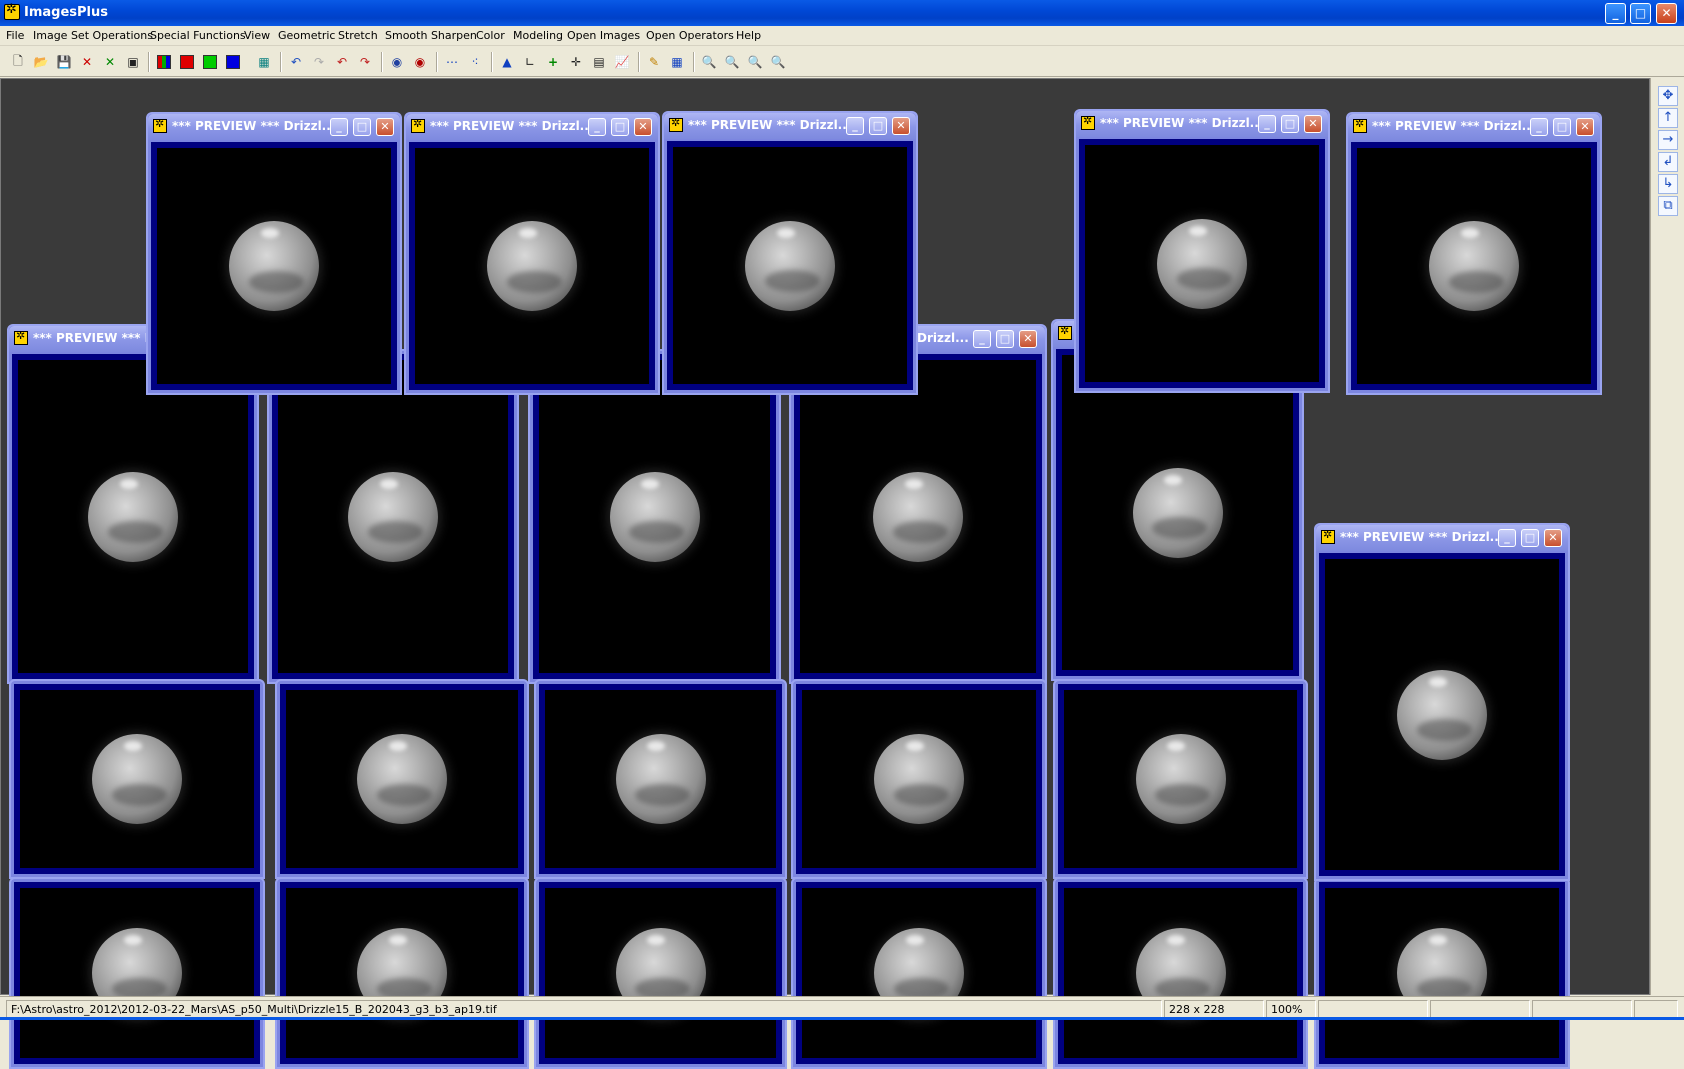 The height and width of the screenshot is (1069, 1684). What do you see at coordinates (397, 62) in the screenshot?
I see `circle-mask-icon: ◉` at bounding box center [397, 62].